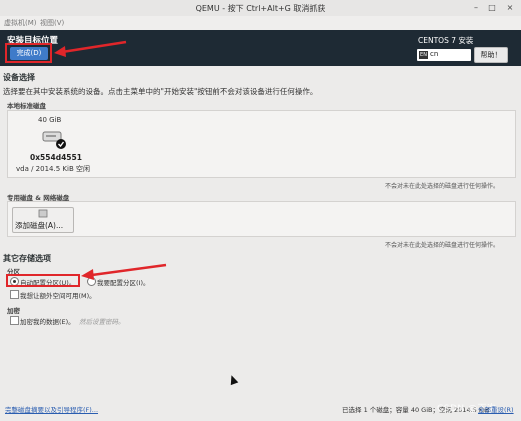 The image size is (521, 421). Describe the element at coordinates (261, 219) in the screenshot. I see `special-disks-panel` at that location.